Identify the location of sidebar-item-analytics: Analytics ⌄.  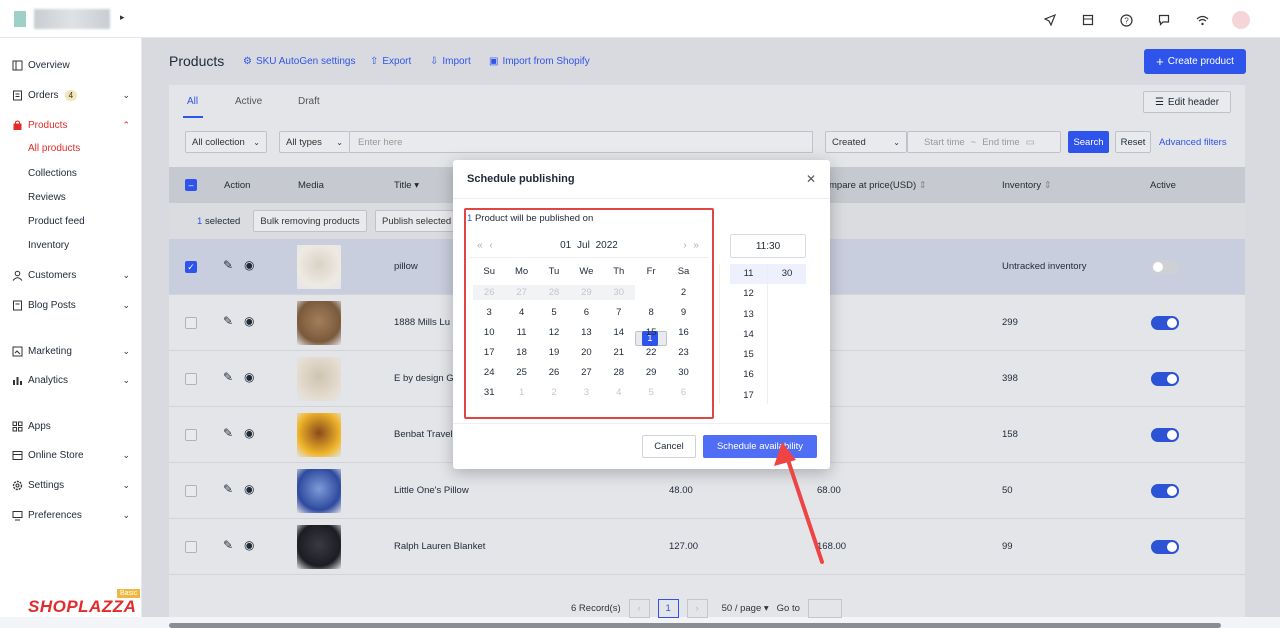
(72, 380).